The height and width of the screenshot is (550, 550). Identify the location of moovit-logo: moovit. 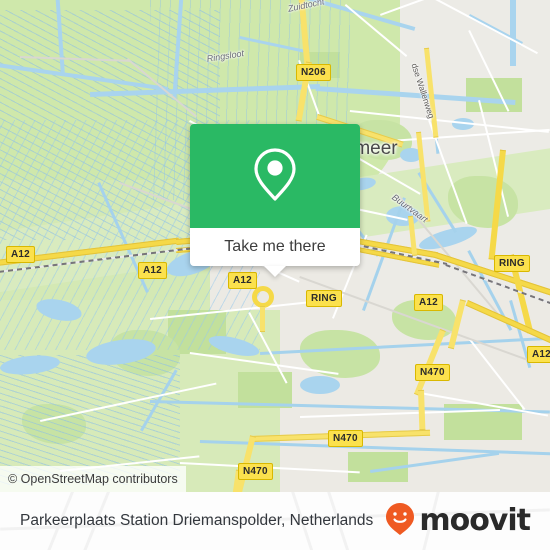
(458, 521).